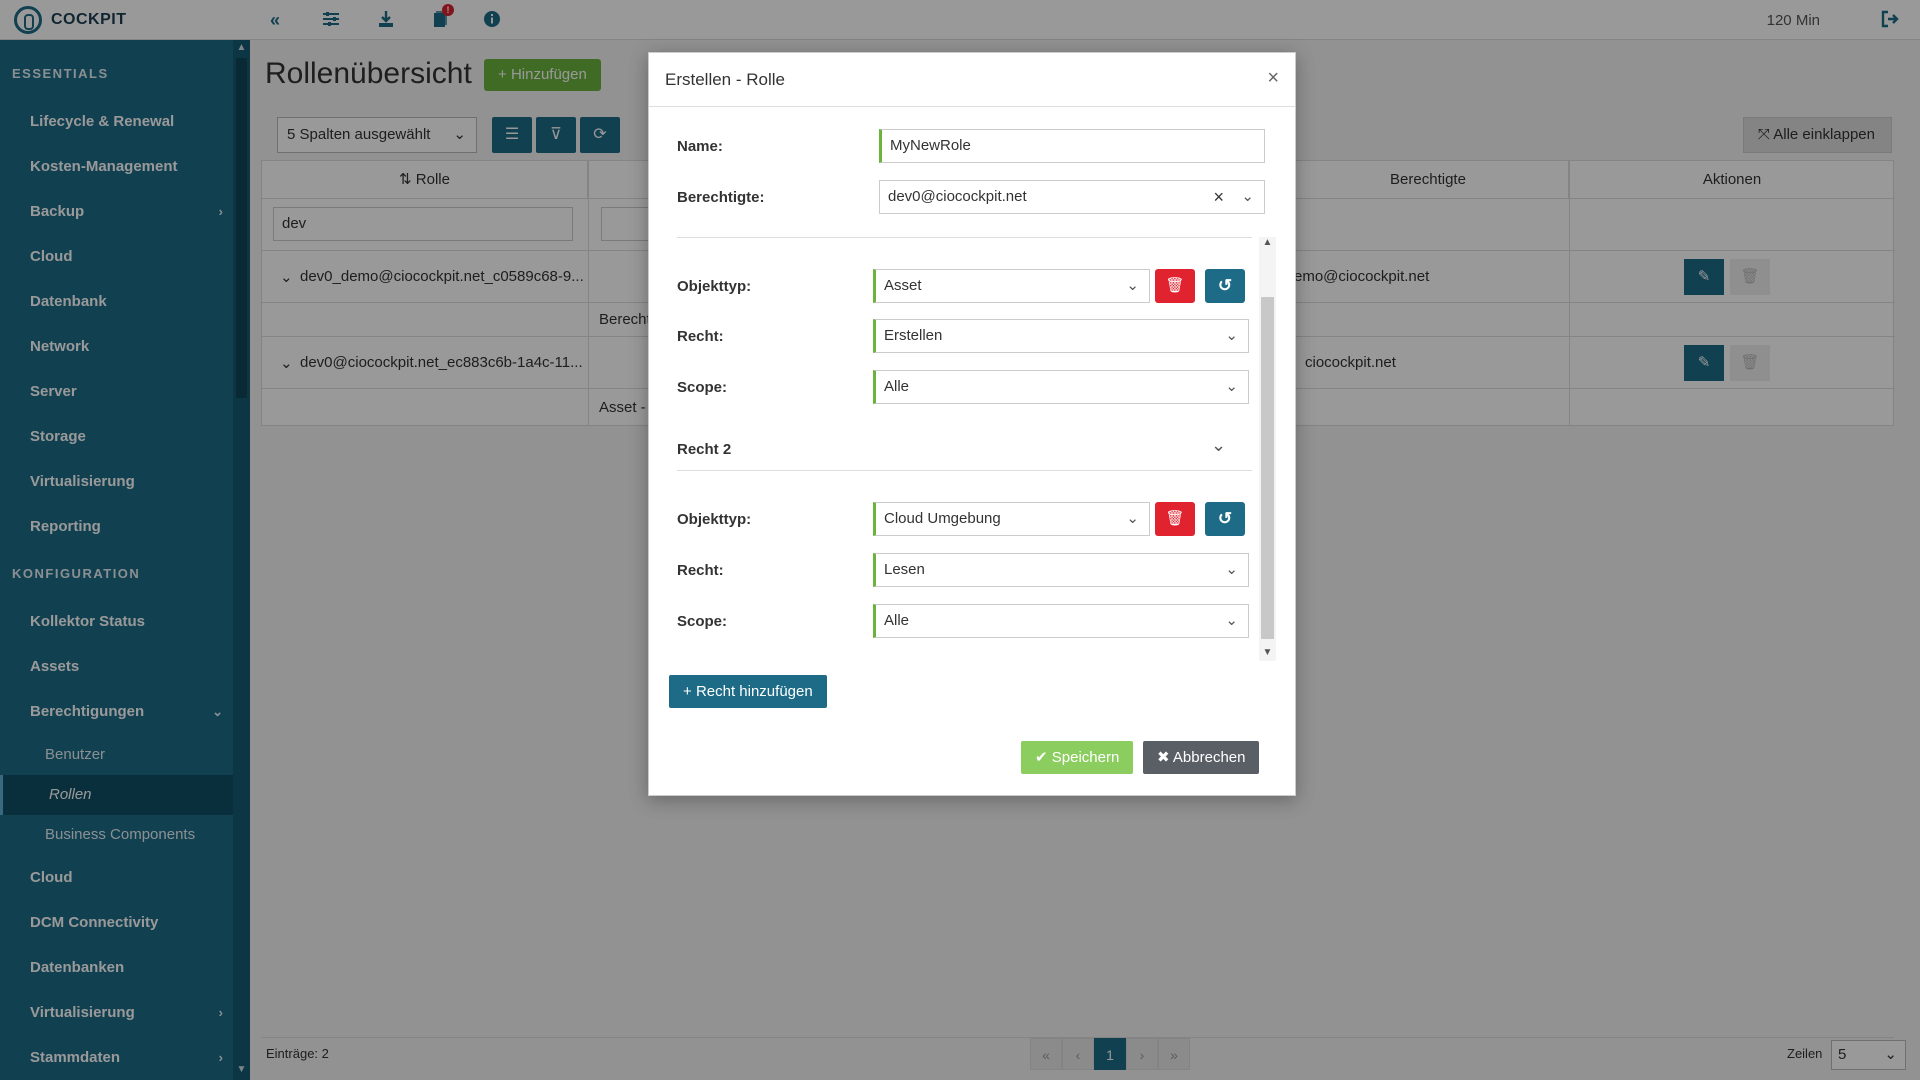 This screenshot has height=1080, width=1920. What do you see at coordinates (1165, 757) in the screenshot?
I see `close-icon: ✖` at bounding box center [1165, 757].